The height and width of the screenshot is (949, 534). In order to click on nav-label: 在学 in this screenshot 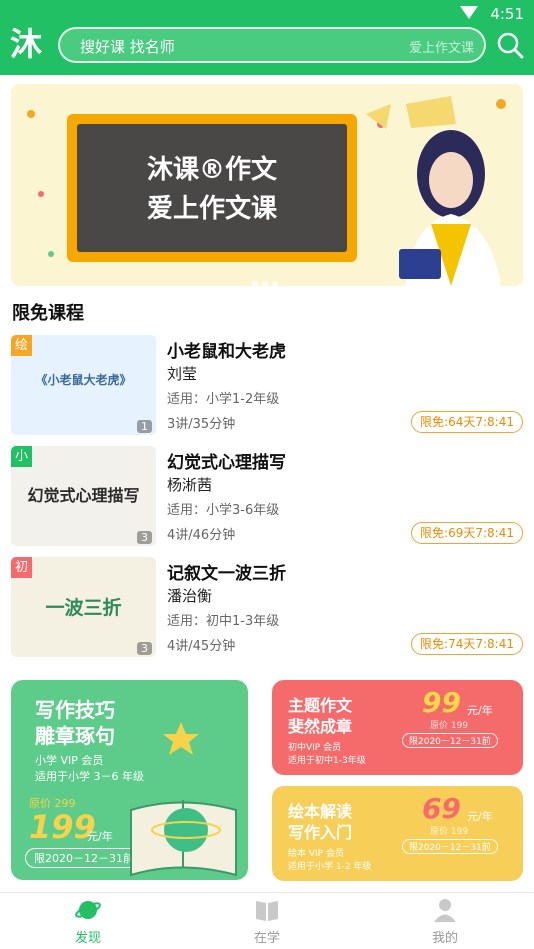, I will do `click(266, 938)`.